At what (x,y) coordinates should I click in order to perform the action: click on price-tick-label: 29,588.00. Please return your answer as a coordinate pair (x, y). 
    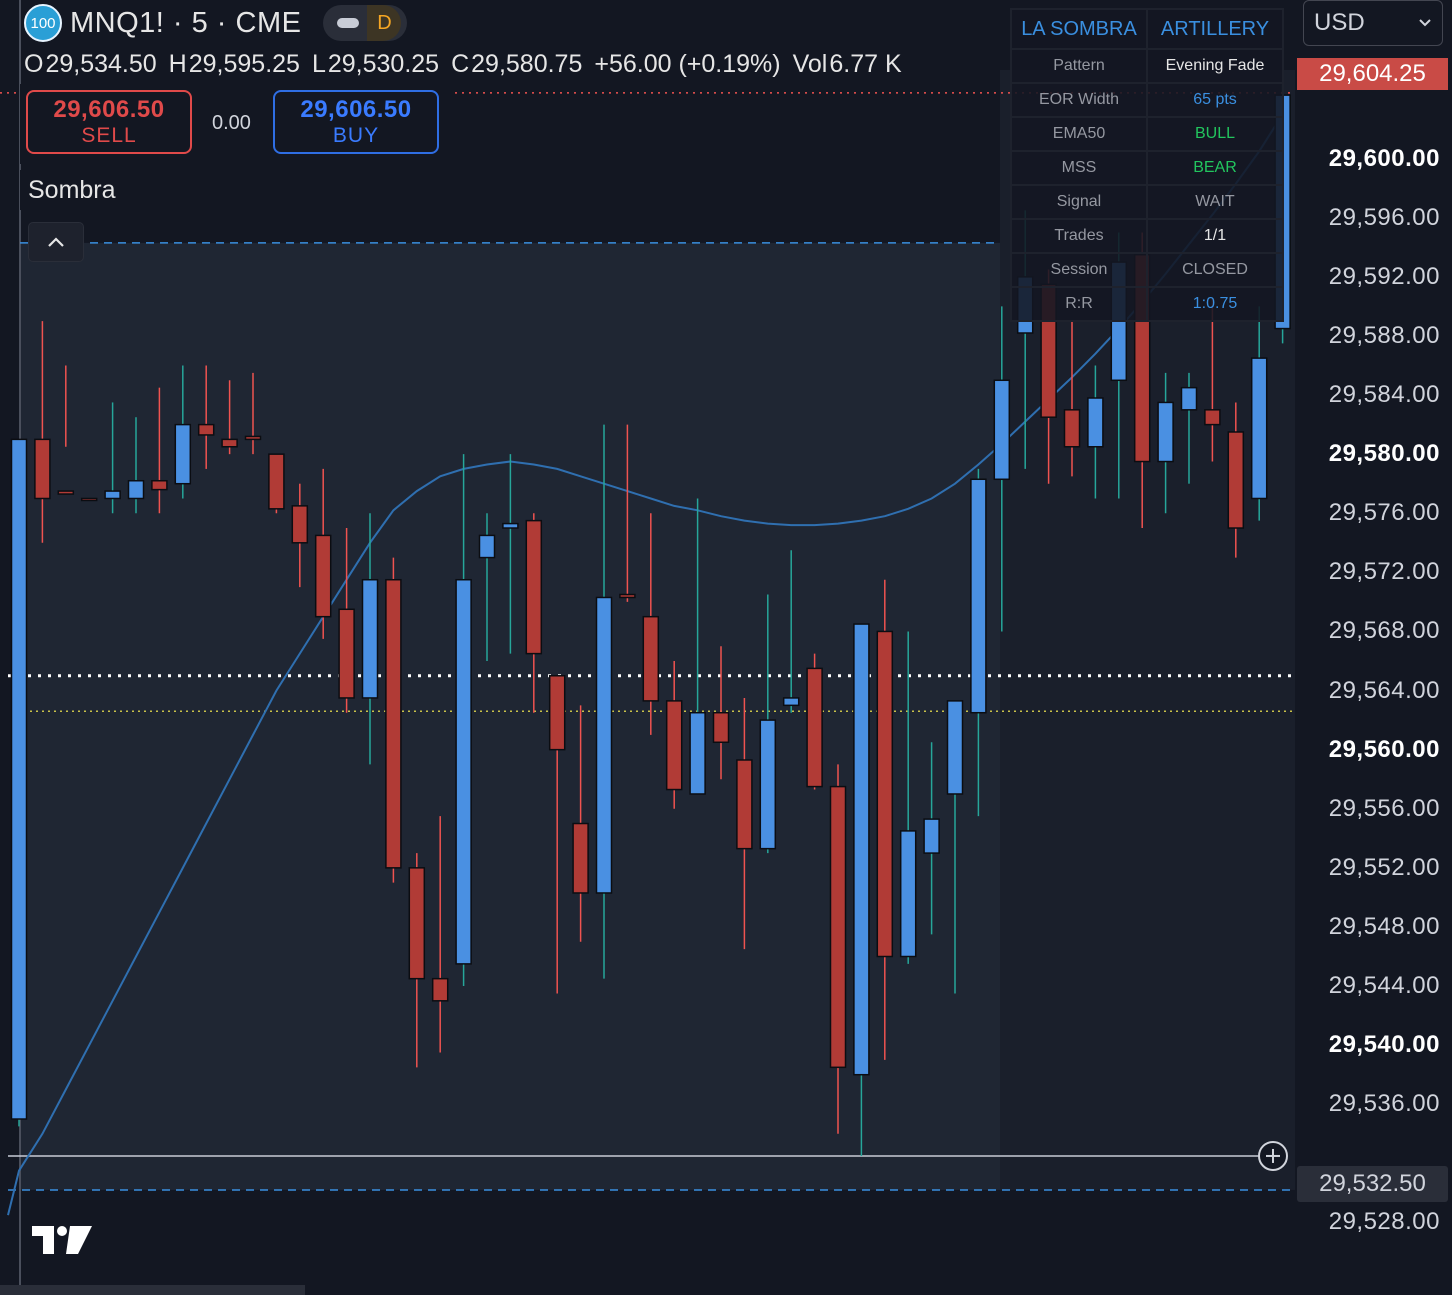
    Looking at the image, I should click on (1384, 335).